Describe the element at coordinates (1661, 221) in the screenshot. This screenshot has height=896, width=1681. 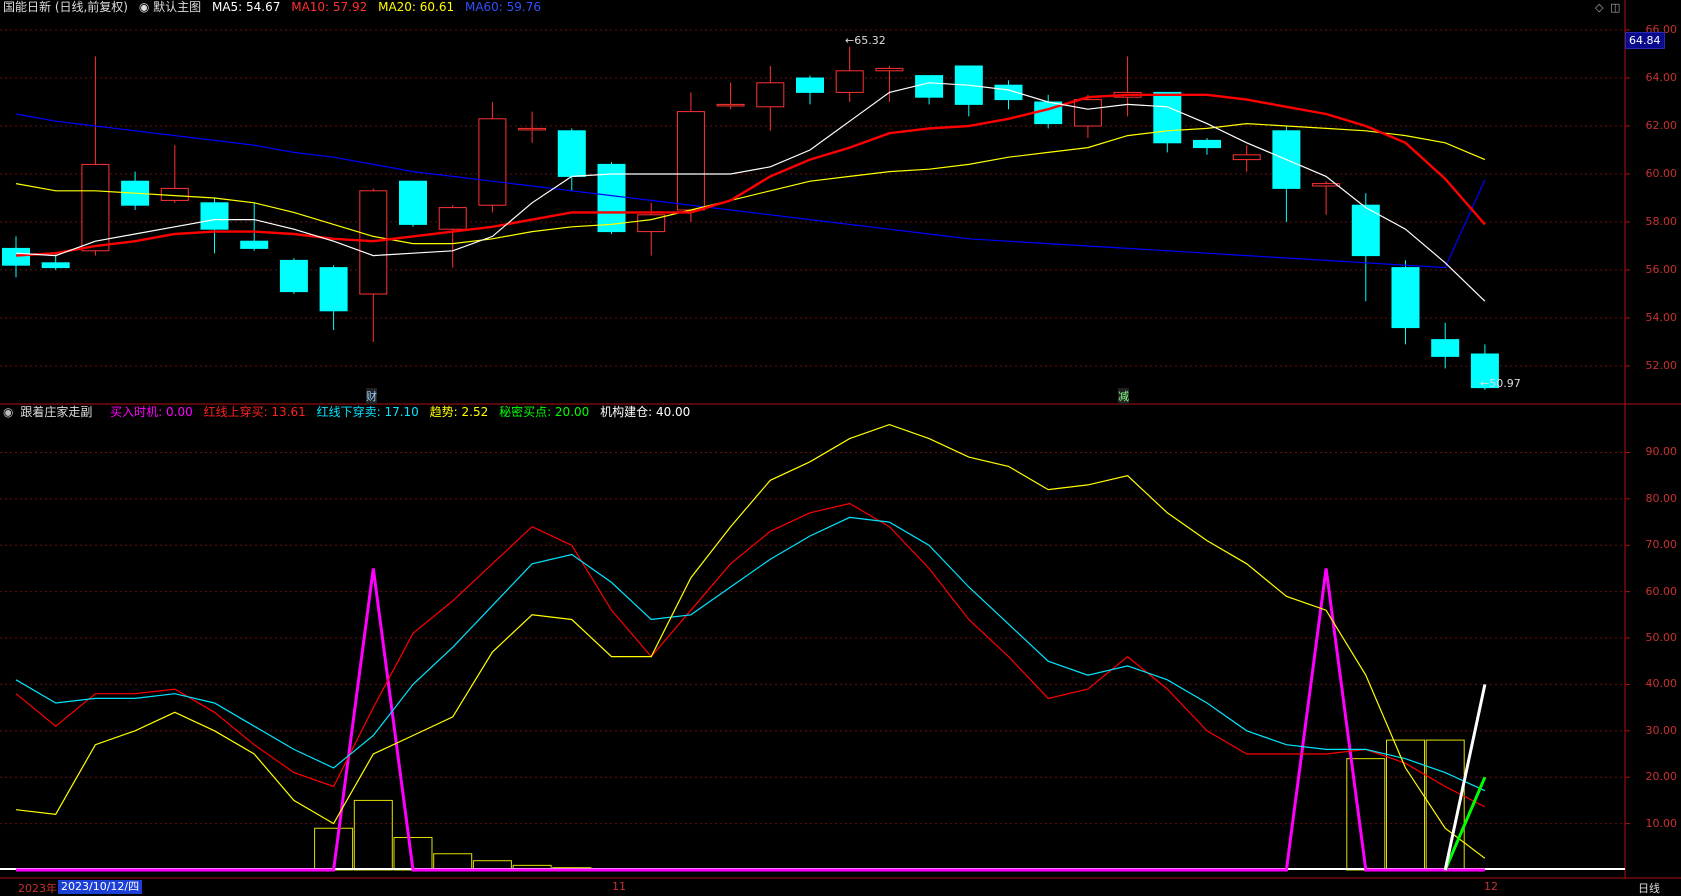
I see `price-tick-label: 58.00` at that location.